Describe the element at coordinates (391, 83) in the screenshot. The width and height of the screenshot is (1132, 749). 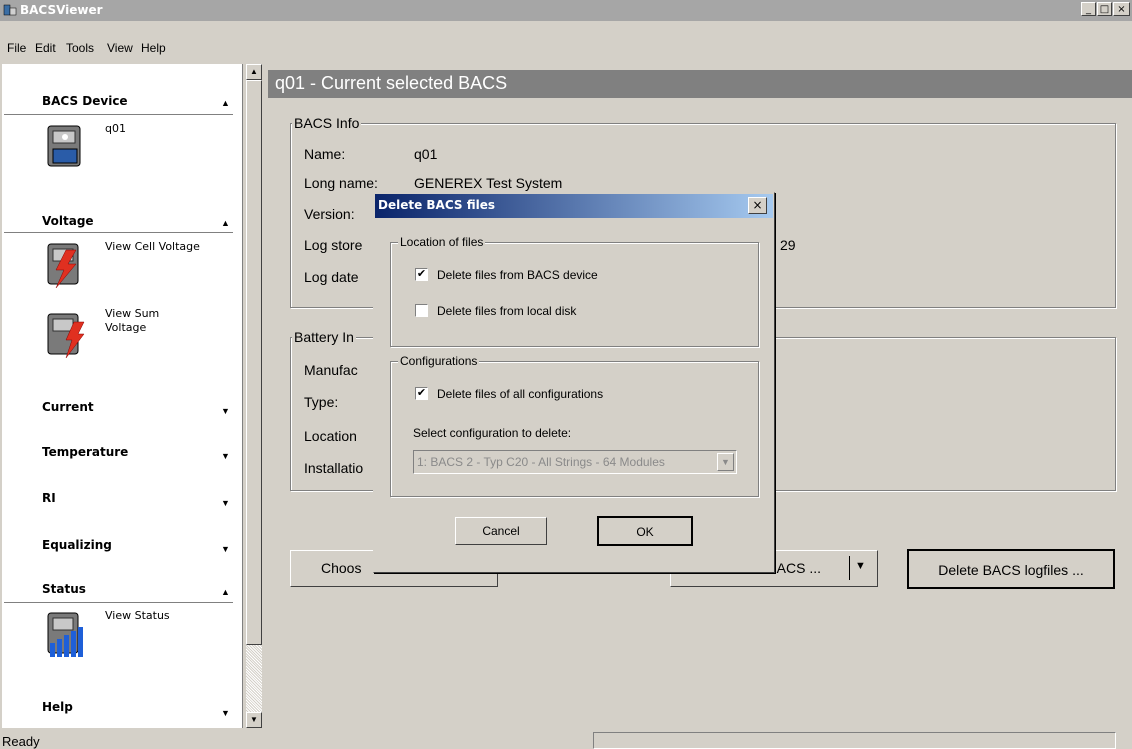
I see `page-title: q01 - Current selected BACS` at that location.